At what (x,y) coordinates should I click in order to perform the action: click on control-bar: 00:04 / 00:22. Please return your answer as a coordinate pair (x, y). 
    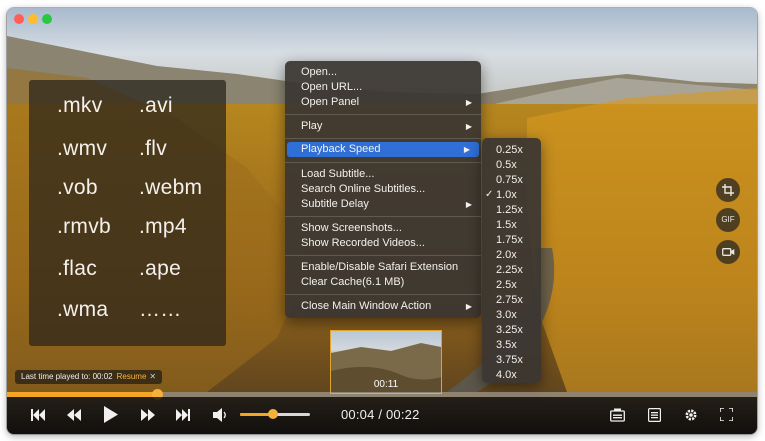
    Looking at the image, I should click on (382, 415).